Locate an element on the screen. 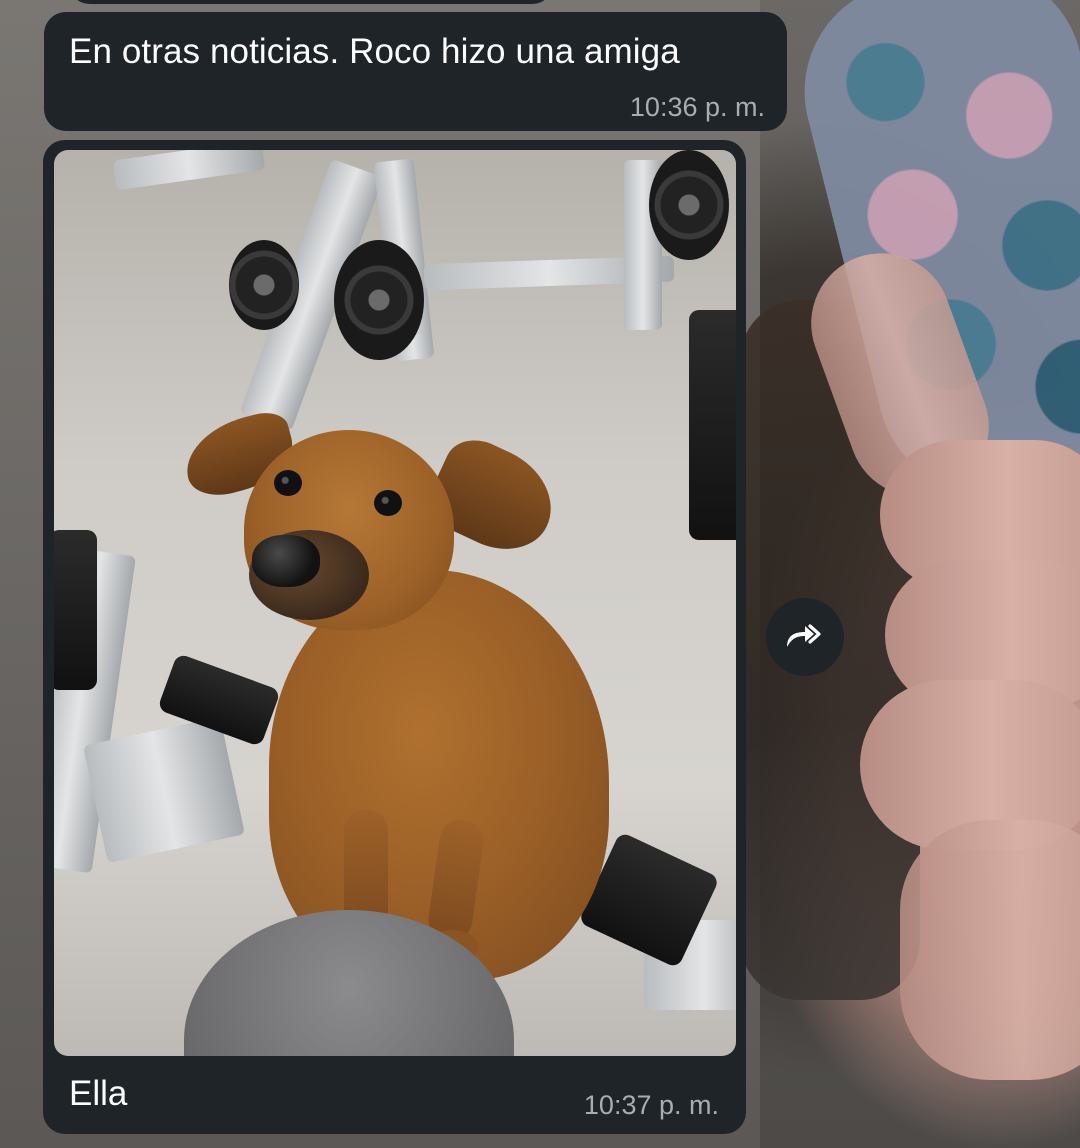  photo-caption: Ella is located at coordinates (98, 1093).